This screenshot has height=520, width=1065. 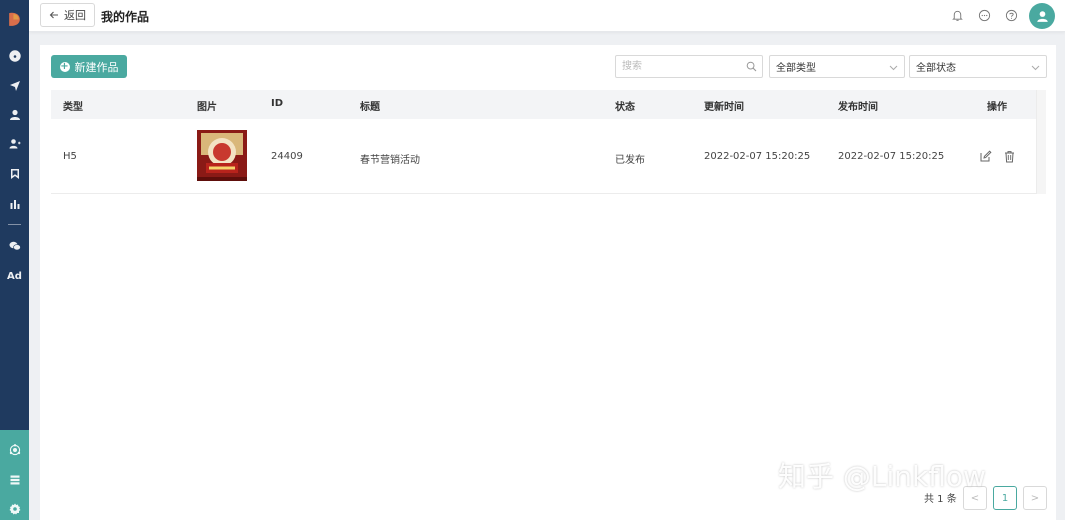 I want to click on back-label: 返回, so click(x=75, y=15).